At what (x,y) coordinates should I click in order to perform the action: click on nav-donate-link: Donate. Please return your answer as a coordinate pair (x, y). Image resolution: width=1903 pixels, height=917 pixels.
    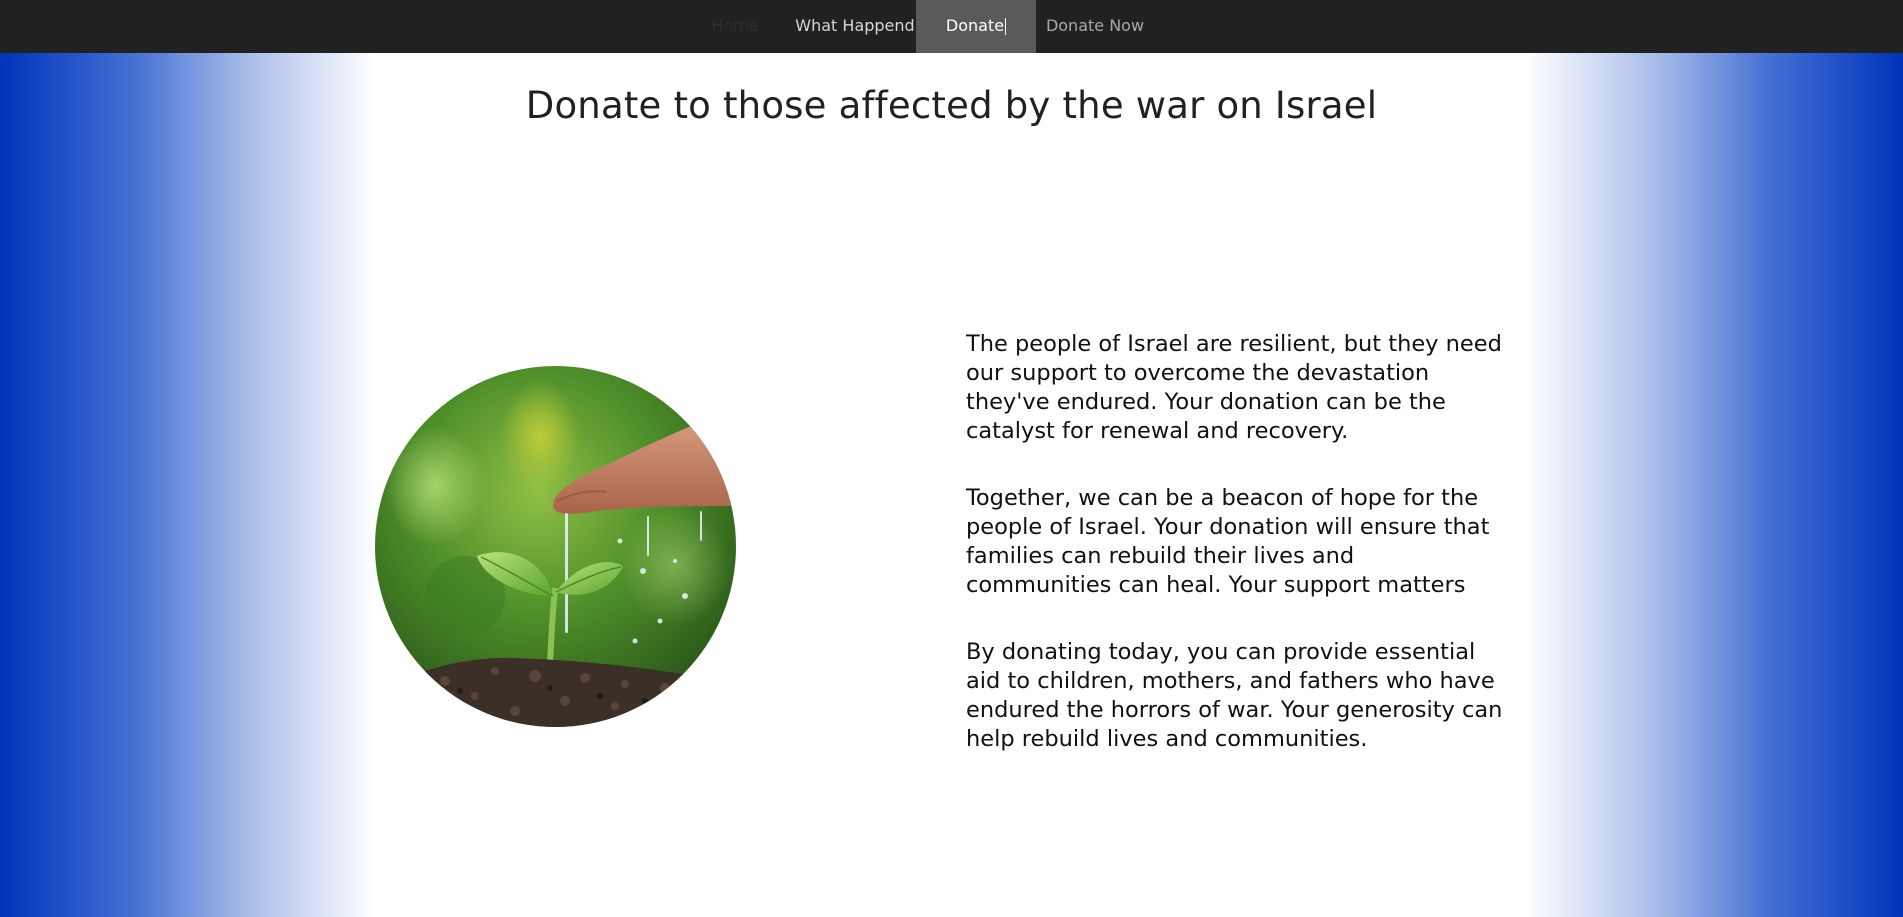
    Looking at the image, I should click on (976, 26).